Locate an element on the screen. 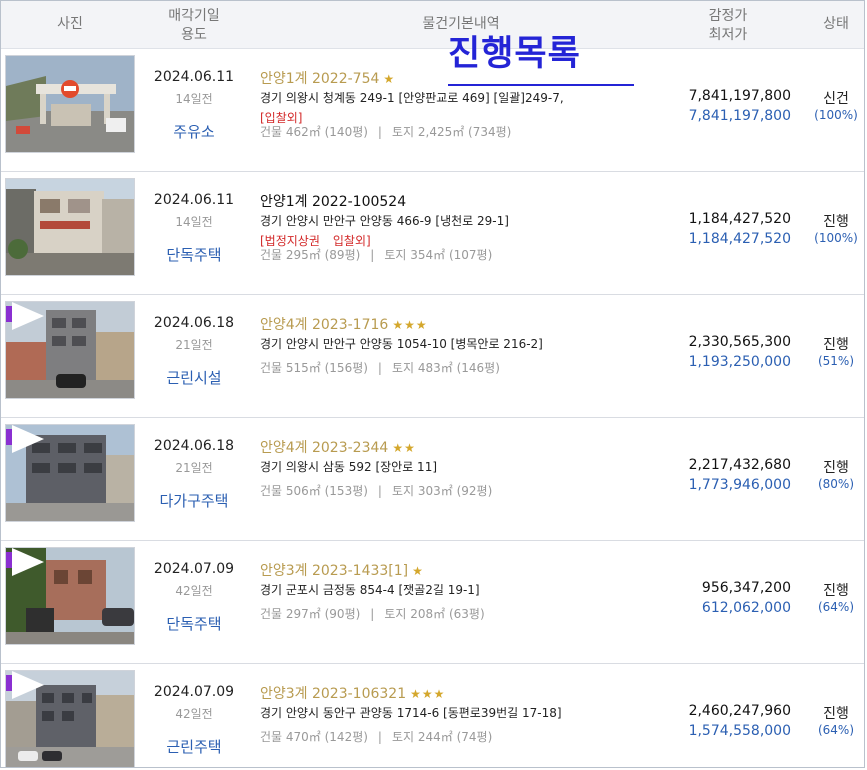 This screenshot has width=867, height=770. price-ratio: (64%) is located at coordinates (836, 607).